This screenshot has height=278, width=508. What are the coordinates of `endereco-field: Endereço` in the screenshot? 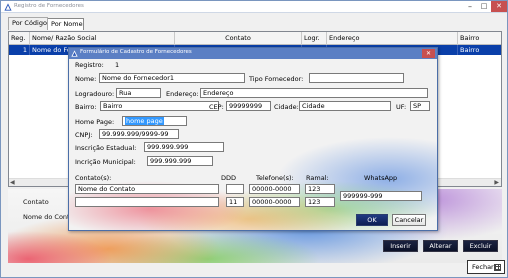 It's located at (314, 93).